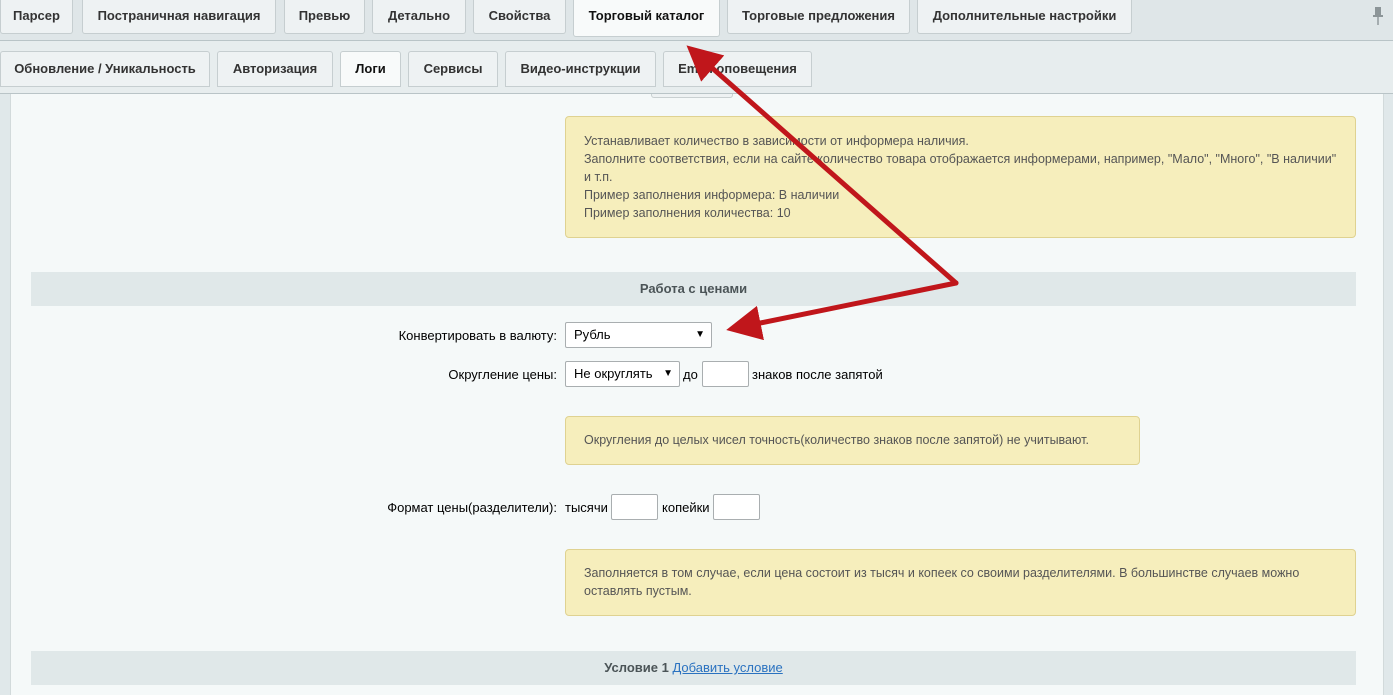  I want to click on tab-video-instructions: Видео-инструкции, so click(580, 69).